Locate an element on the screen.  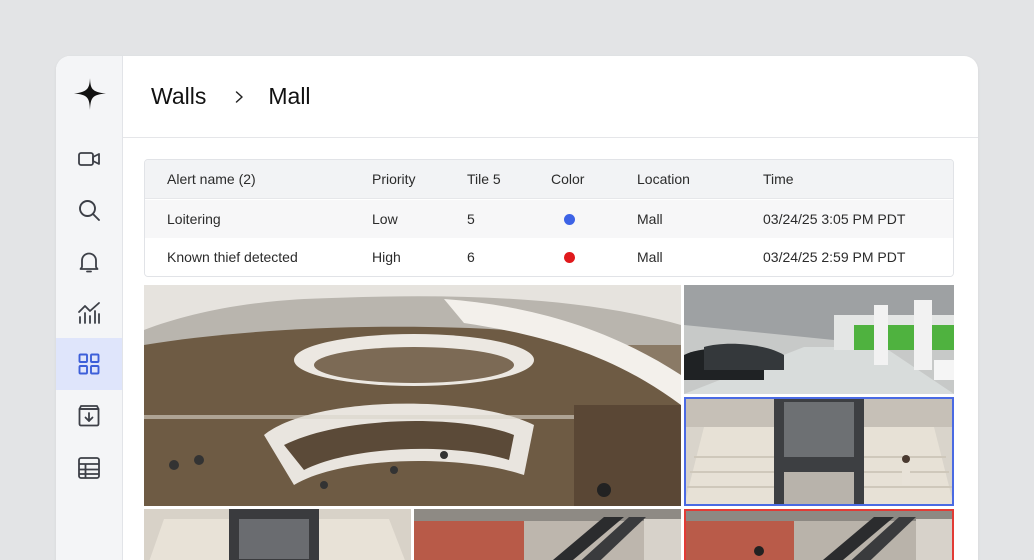
breadcrumb: Walls Mall is located at coordinates (550, 97).